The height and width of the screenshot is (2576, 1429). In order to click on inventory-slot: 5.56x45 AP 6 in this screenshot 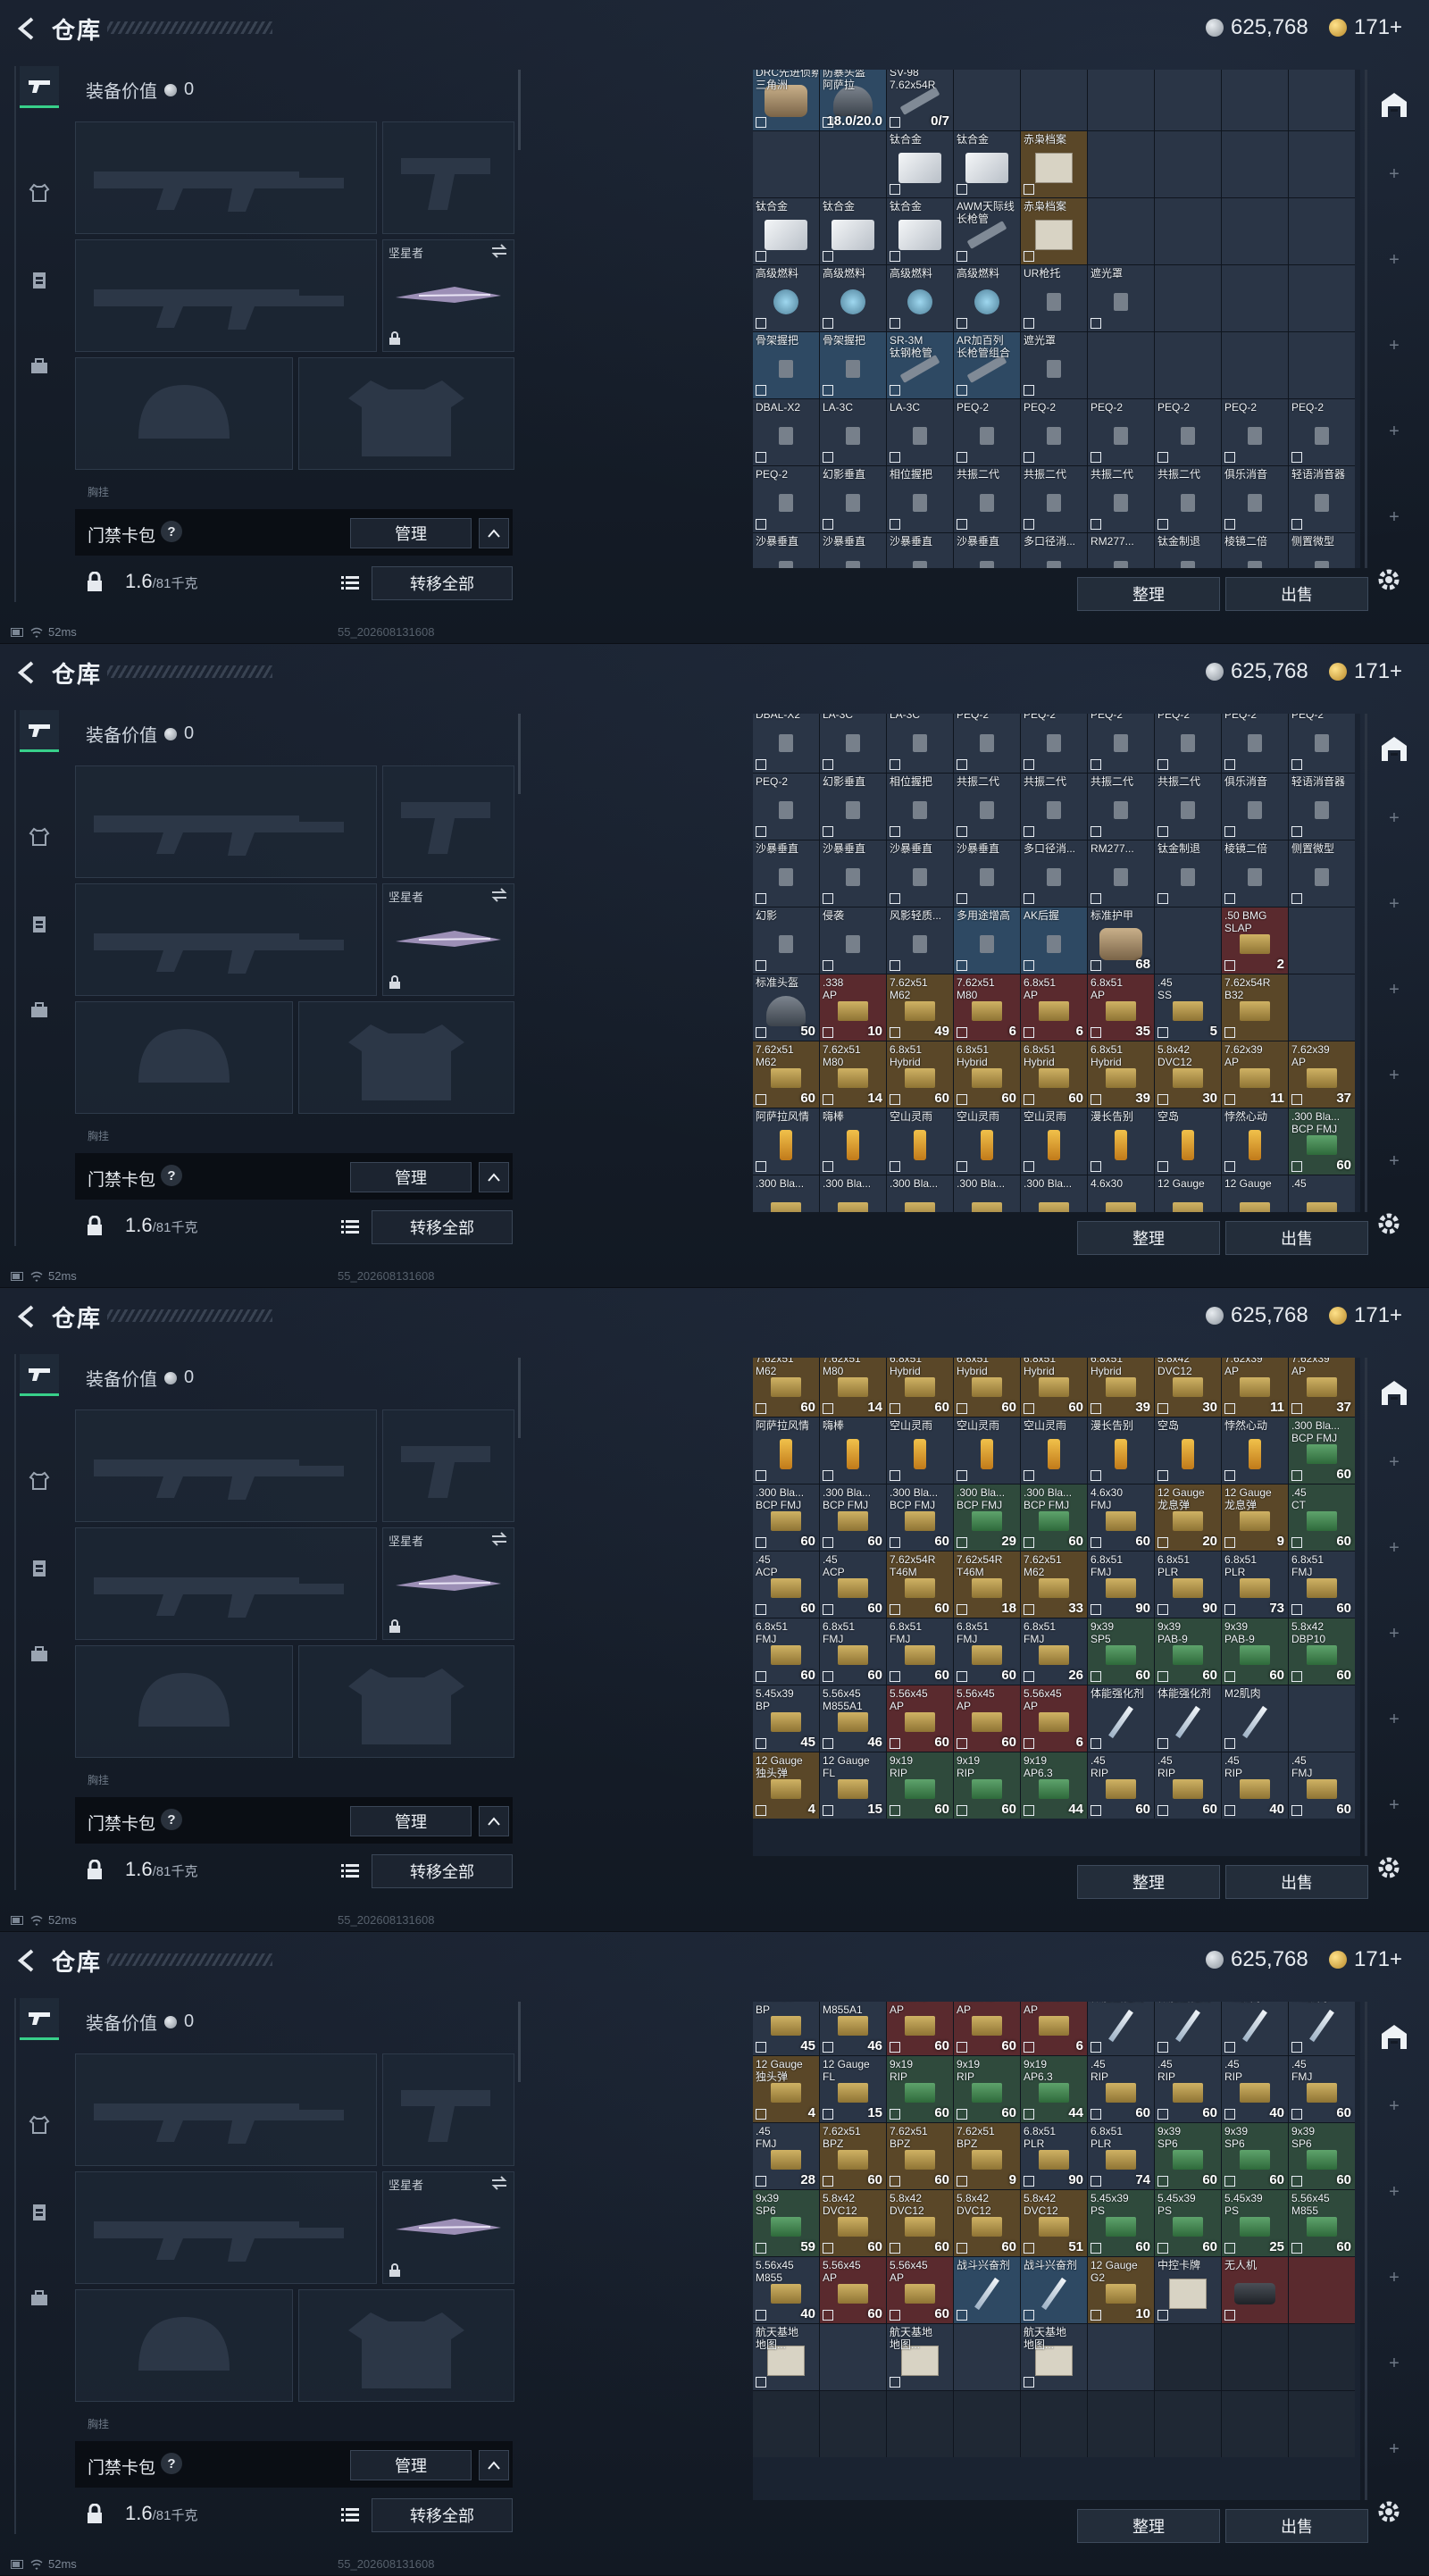, I will do `click(1054, 1719)`.